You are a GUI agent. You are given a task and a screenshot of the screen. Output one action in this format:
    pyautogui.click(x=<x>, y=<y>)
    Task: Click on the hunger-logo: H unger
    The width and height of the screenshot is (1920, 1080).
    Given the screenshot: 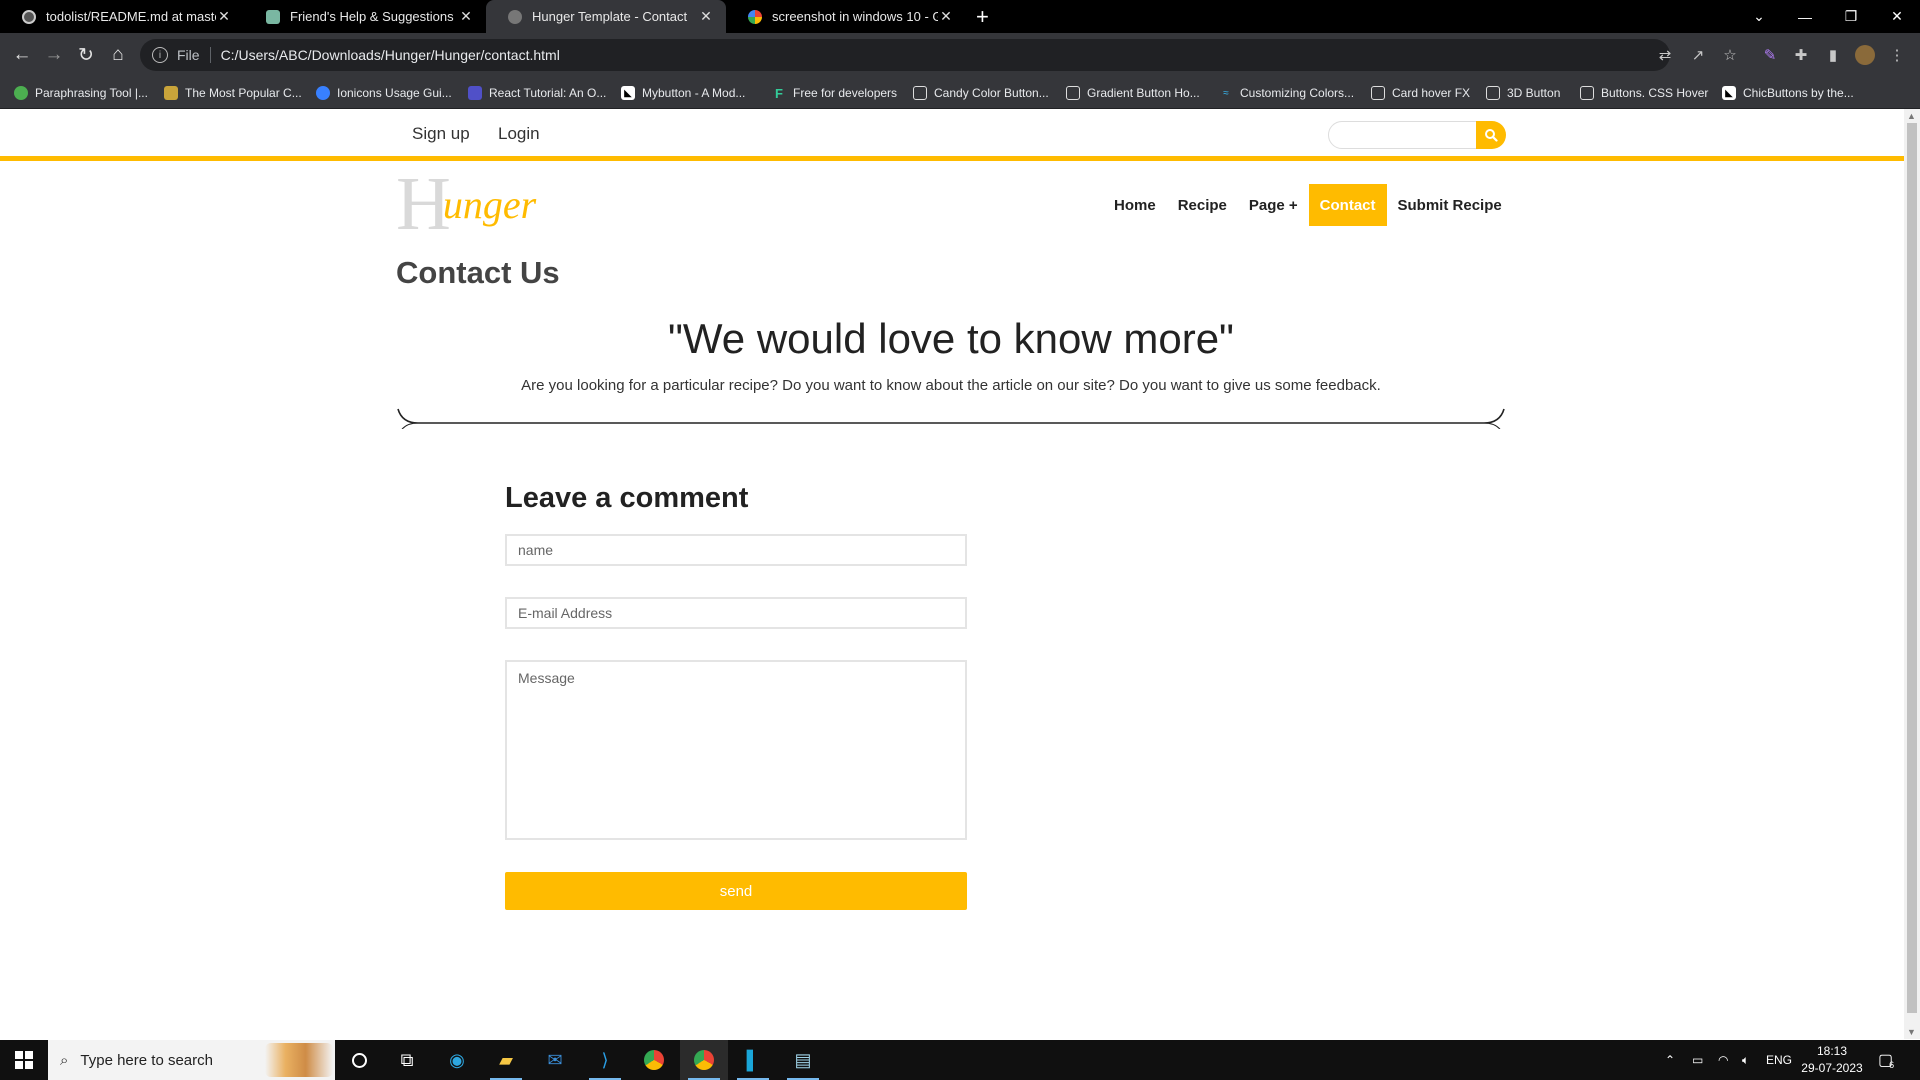 What is the action you would take?
    pyautogui.click(x=466, y=204)
    